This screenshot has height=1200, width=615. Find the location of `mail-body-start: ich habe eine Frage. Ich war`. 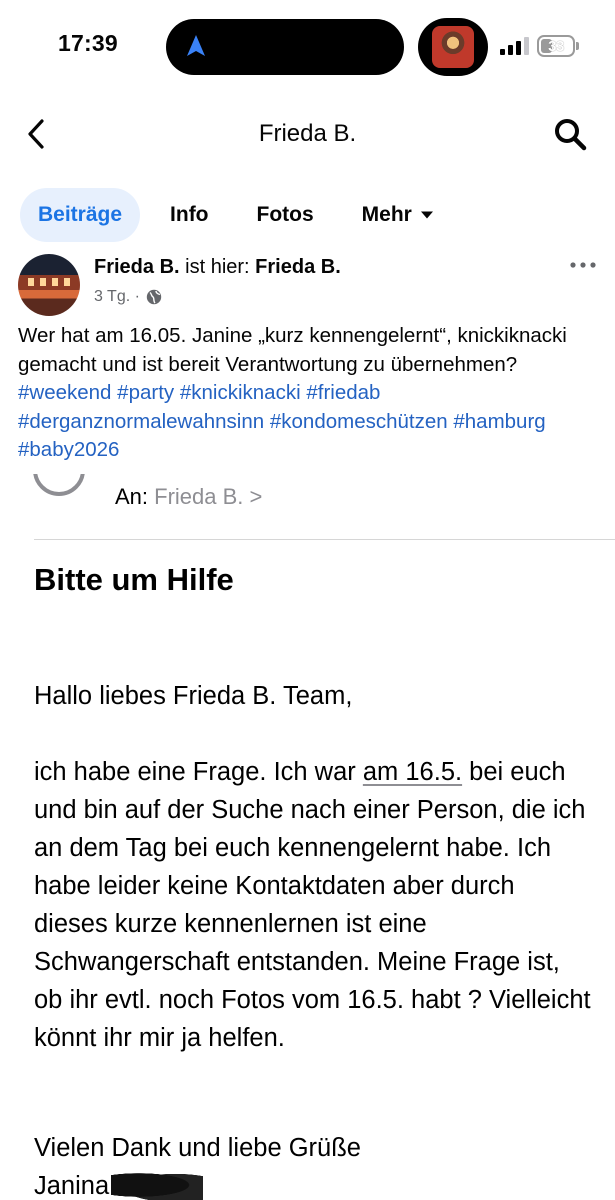

mail-body-start: ich habe eine Frage. Ich war is located at coordinates (198, 772).